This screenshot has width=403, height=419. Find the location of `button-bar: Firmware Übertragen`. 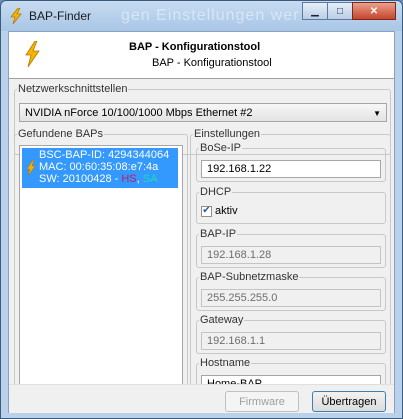

button-bar: Firmware Übertragen is located at coordinates (201, 398).